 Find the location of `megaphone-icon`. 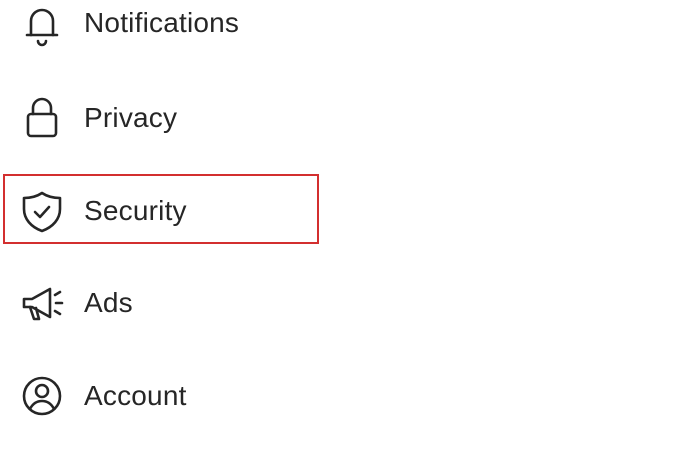

megaphone-icon is located at coordinates (42, 303).